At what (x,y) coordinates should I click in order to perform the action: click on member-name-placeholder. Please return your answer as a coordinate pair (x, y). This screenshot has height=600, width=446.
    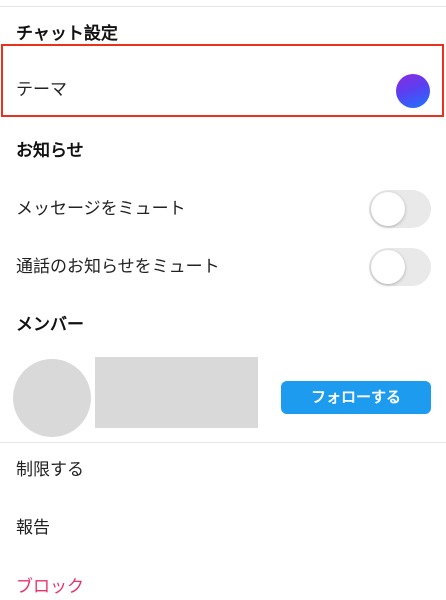
    Looking at the image, I should click on (176, 392).